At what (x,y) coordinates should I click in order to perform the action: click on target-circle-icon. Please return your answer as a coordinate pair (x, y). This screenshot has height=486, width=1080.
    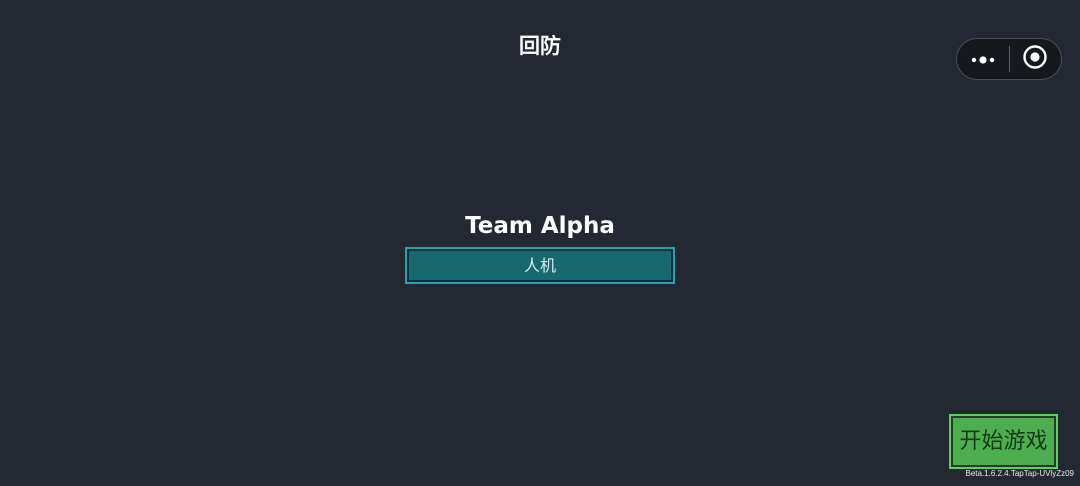
    Looking at the image, I should click on (1035, 59).